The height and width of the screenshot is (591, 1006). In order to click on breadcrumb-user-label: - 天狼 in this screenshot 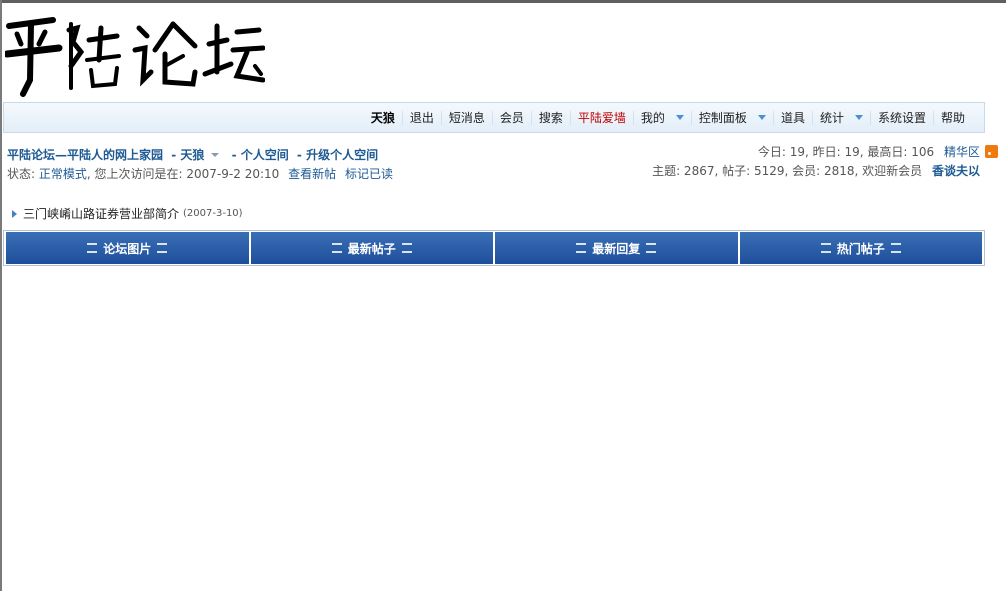, I will do `click(188, 155)`.